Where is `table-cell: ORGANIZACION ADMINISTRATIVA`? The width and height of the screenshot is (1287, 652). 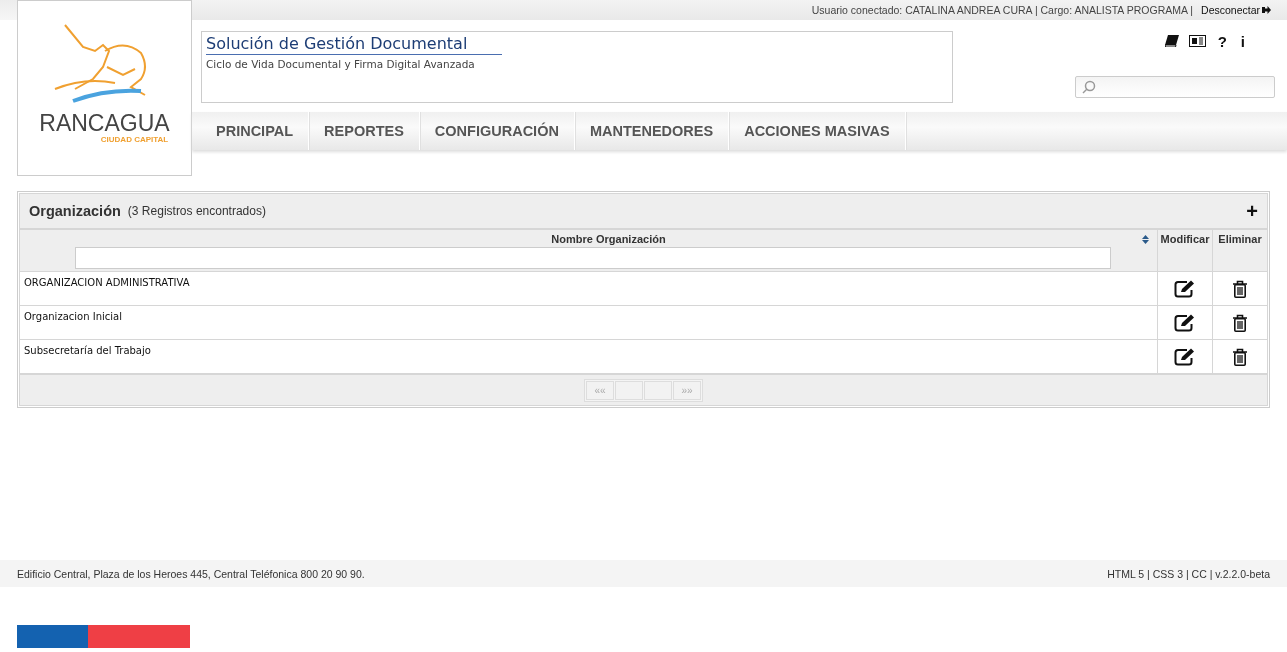
table-cell: ORGANIZACION ADMINISTRATIVA is located at coordinates (588, 288).